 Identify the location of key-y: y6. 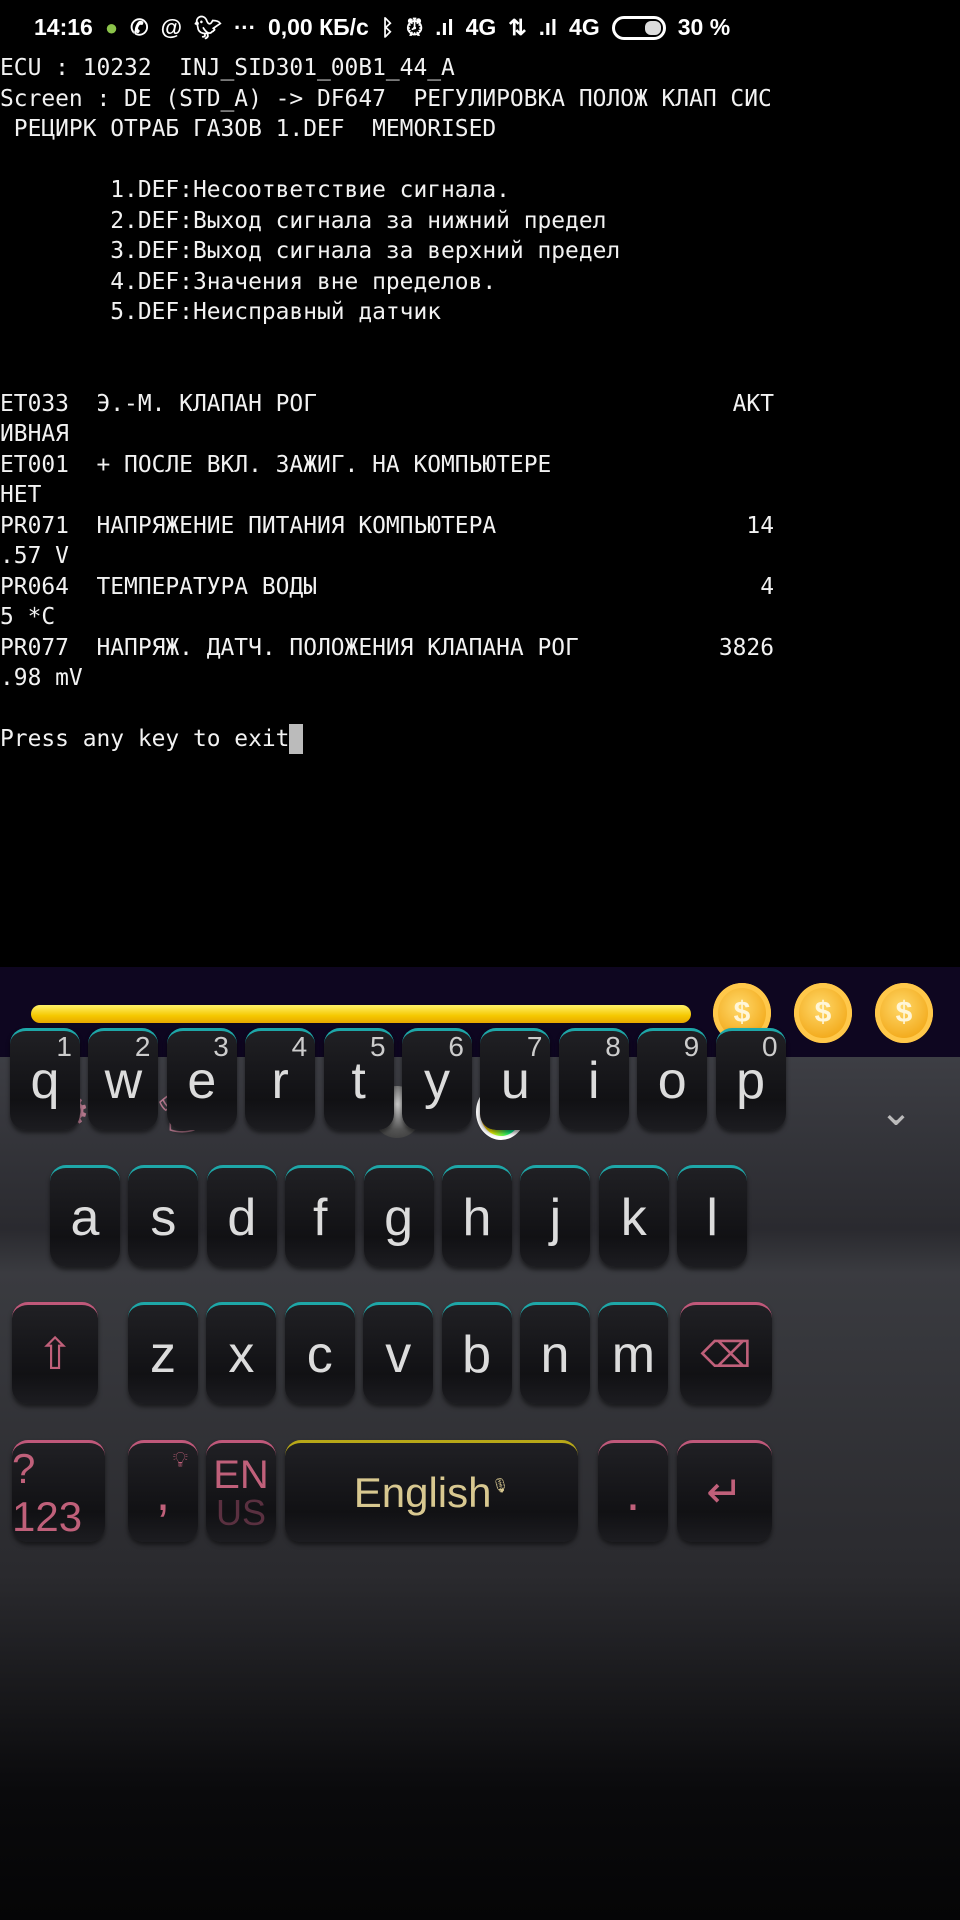
(437, 1079).